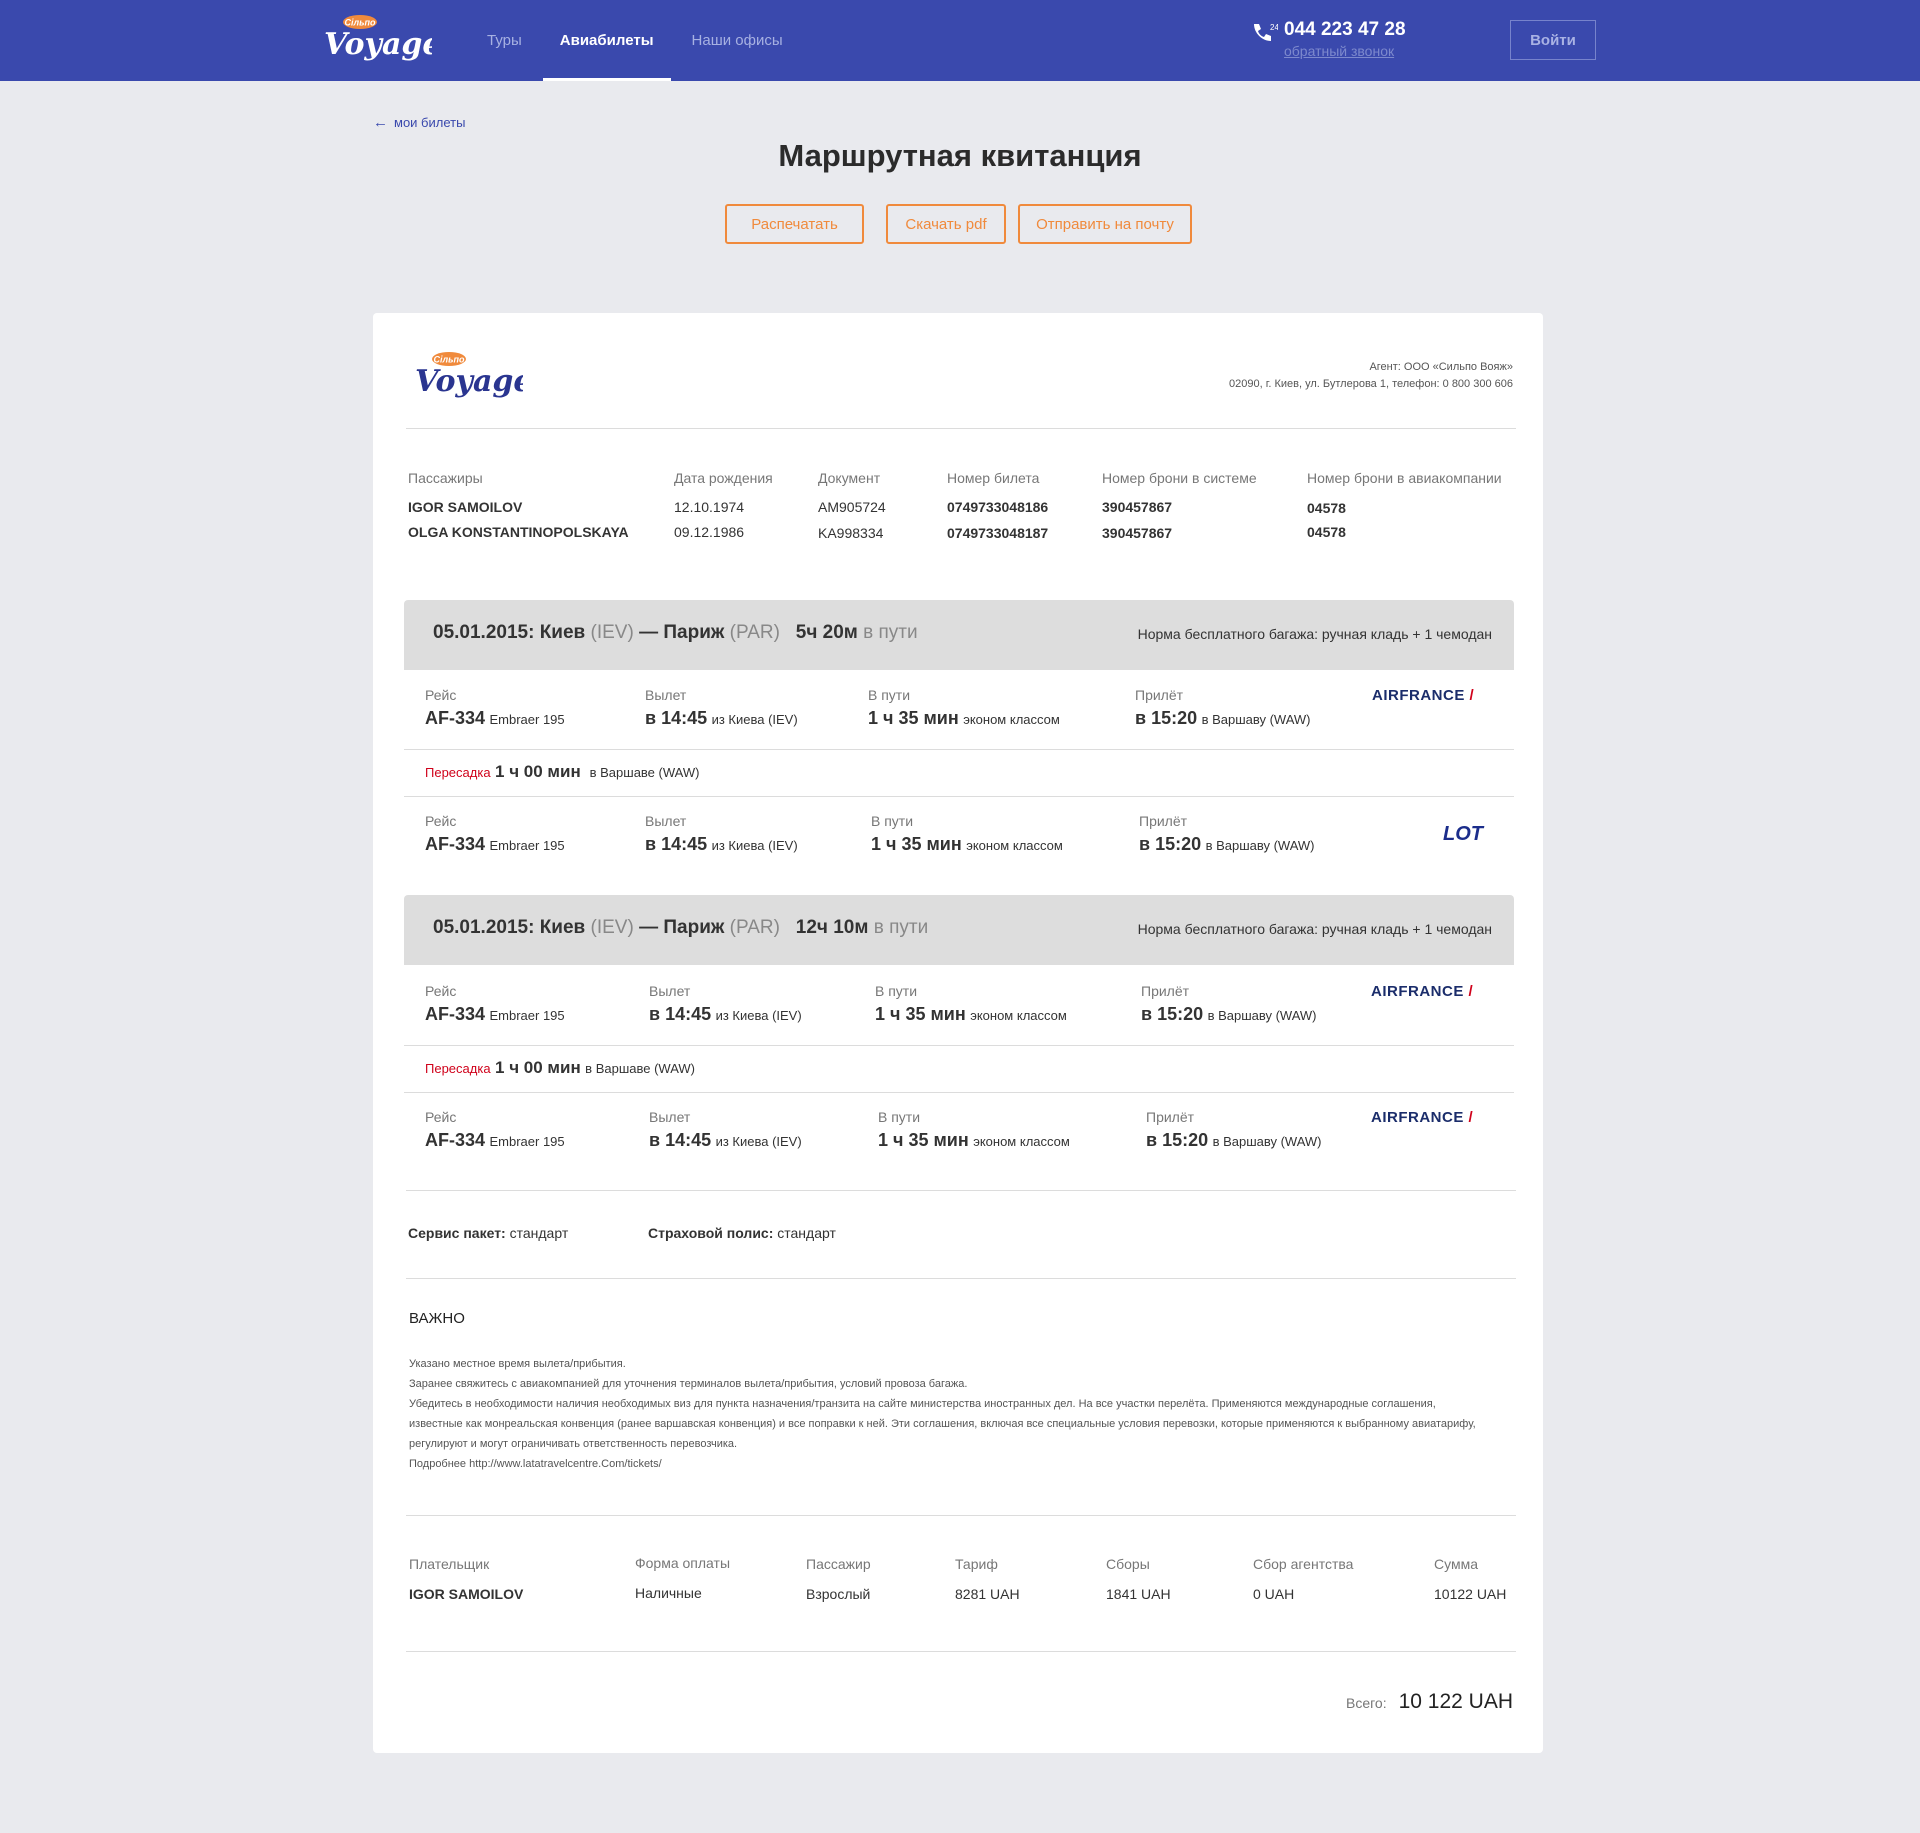 The height and width of the screenshot is (1833, 1920). Describe the element at coordinates (1266, 32) in the screenshot. I see `phone-24-icon: 24` at that location.